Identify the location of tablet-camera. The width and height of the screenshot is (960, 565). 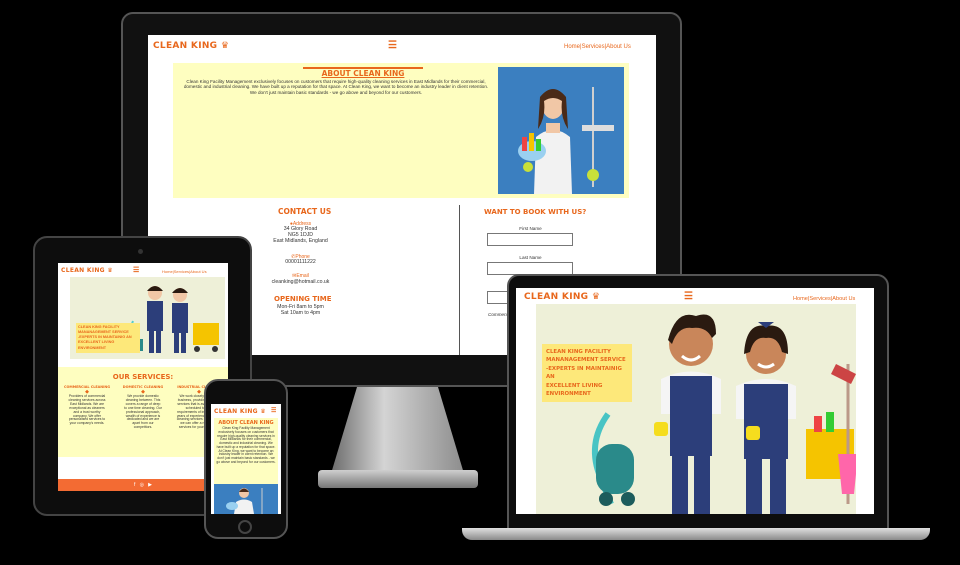
(140, 251).